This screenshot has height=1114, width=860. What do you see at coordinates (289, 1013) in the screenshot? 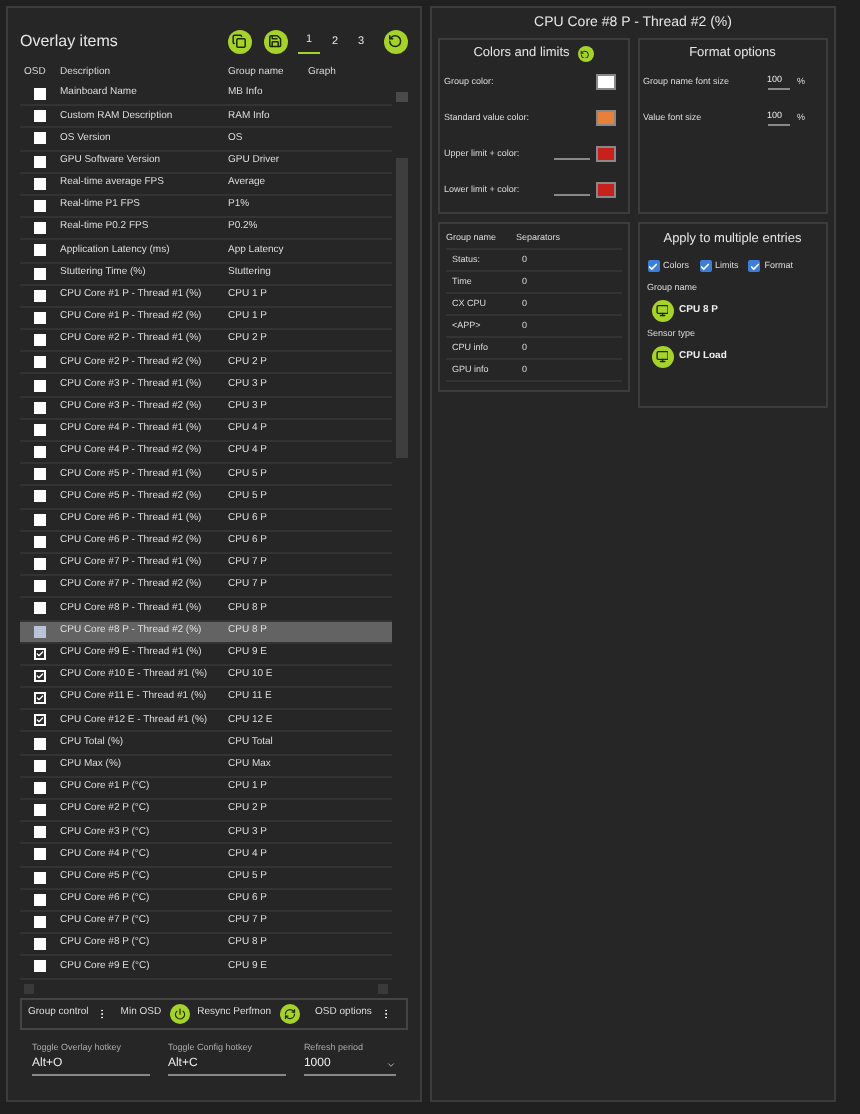
I see `sync-icon` at bounding box center [289, 1013].